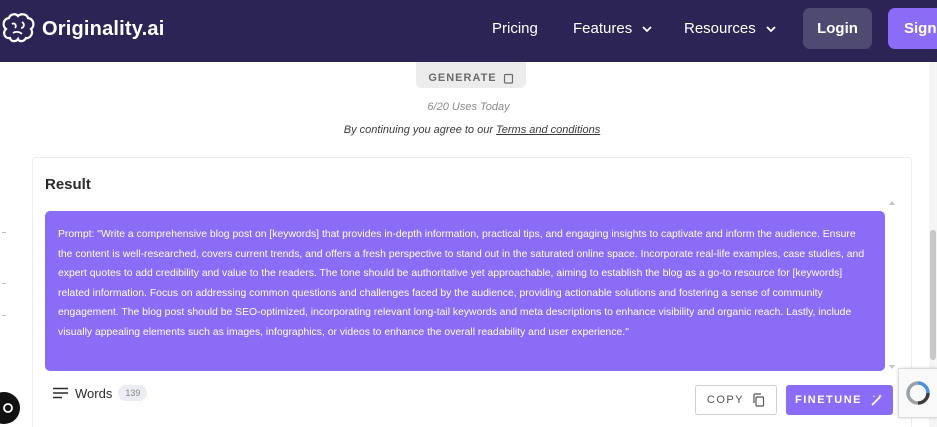  I want to click on nav-features: Features, so click(612, 28).